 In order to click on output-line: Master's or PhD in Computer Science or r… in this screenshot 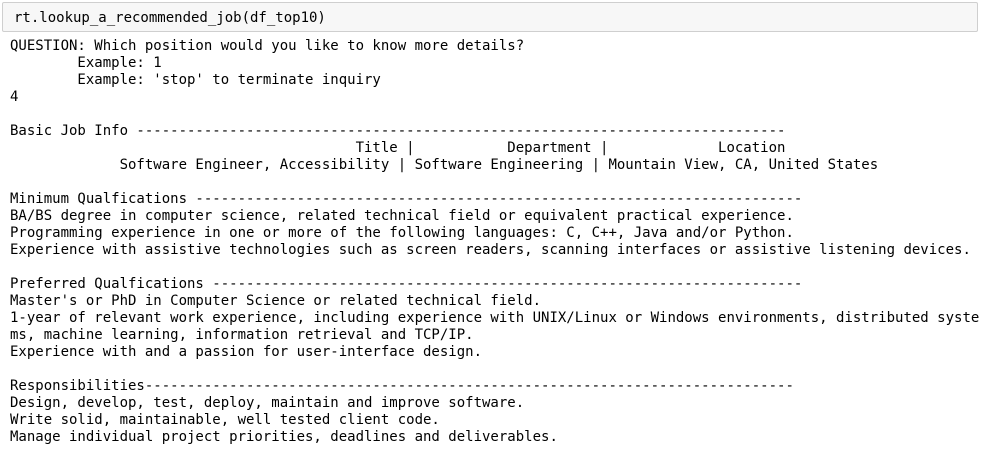, I will do `click(276, 301)`.